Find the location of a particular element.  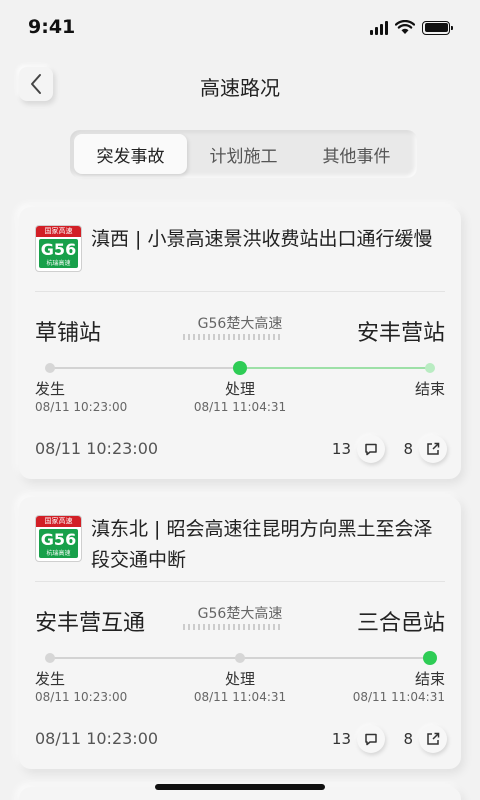

tab-accident: 突发事故 is located at coordinates (130, 154).